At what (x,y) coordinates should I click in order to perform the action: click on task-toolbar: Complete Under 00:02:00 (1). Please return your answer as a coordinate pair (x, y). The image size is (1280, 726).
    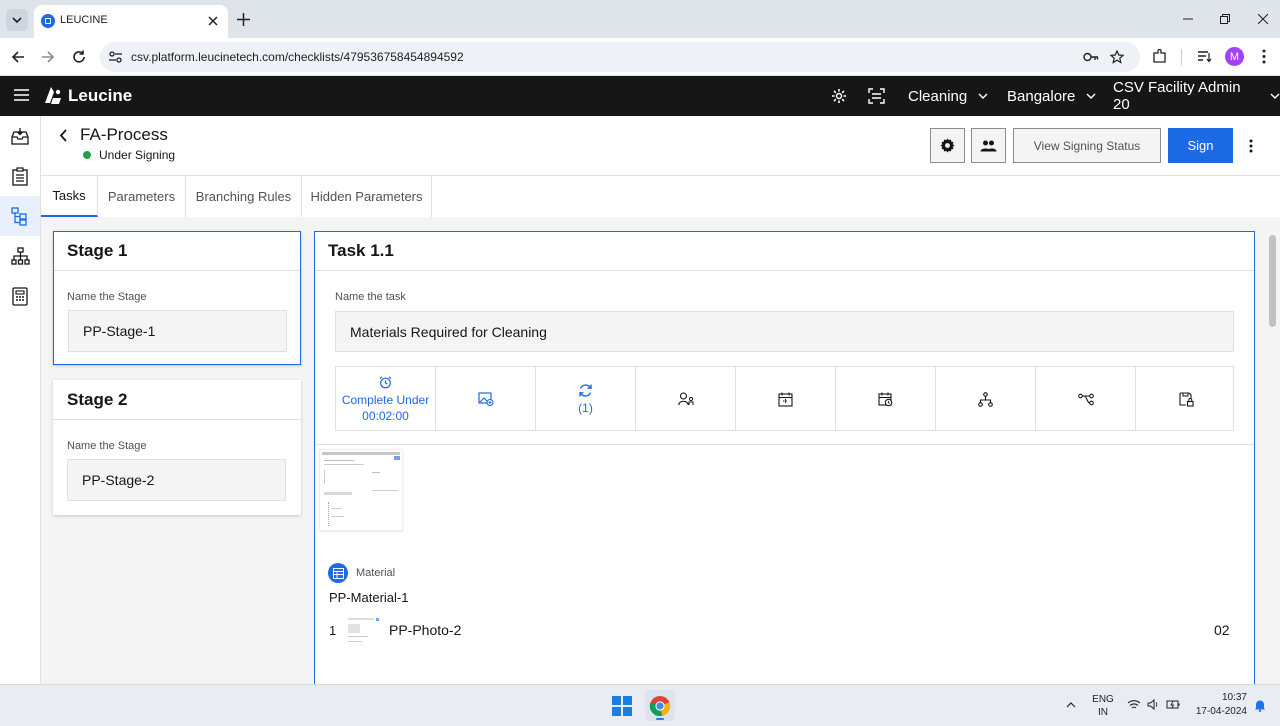
    Looking at the image, I should click on (784, 398).